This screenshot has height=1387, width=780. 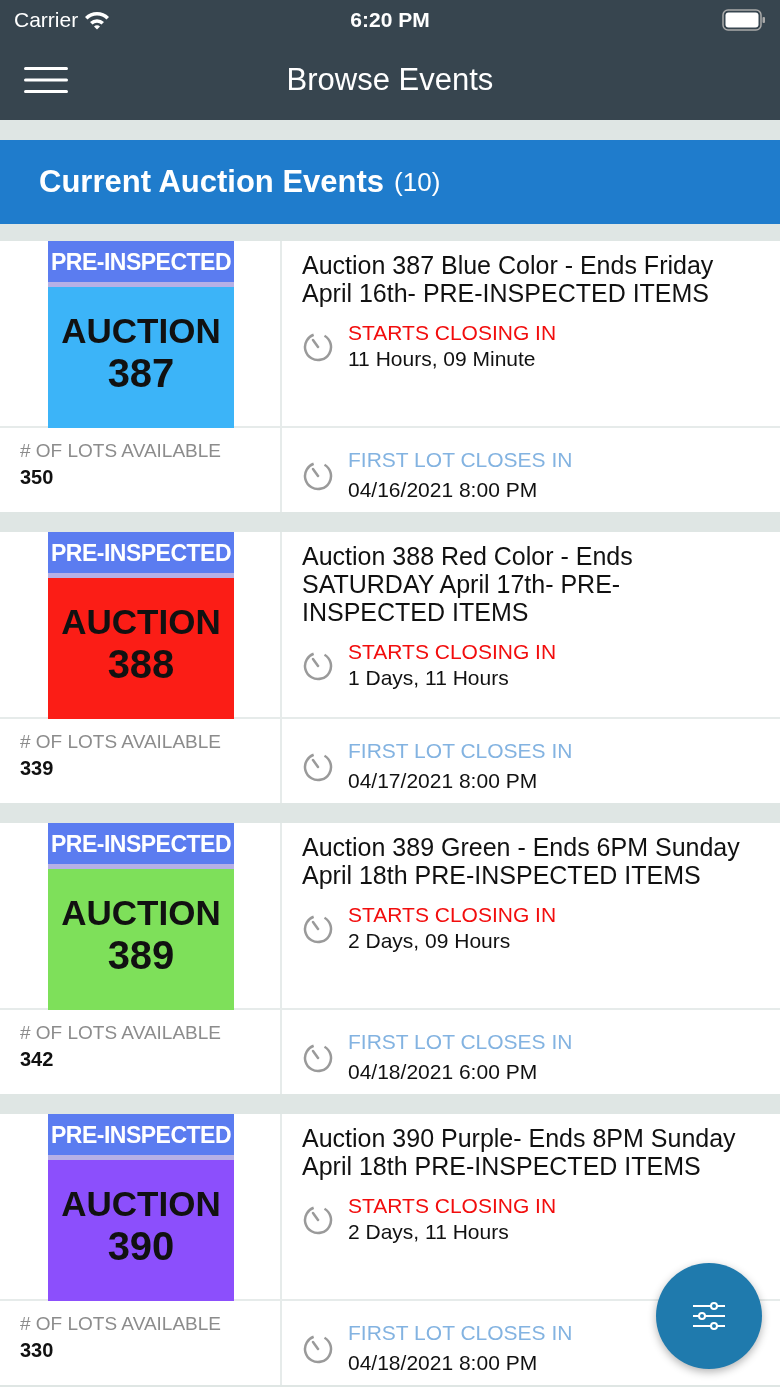 I want to click on closing-time: 1 Days, 11 Hours, so click(x=429, y=678).